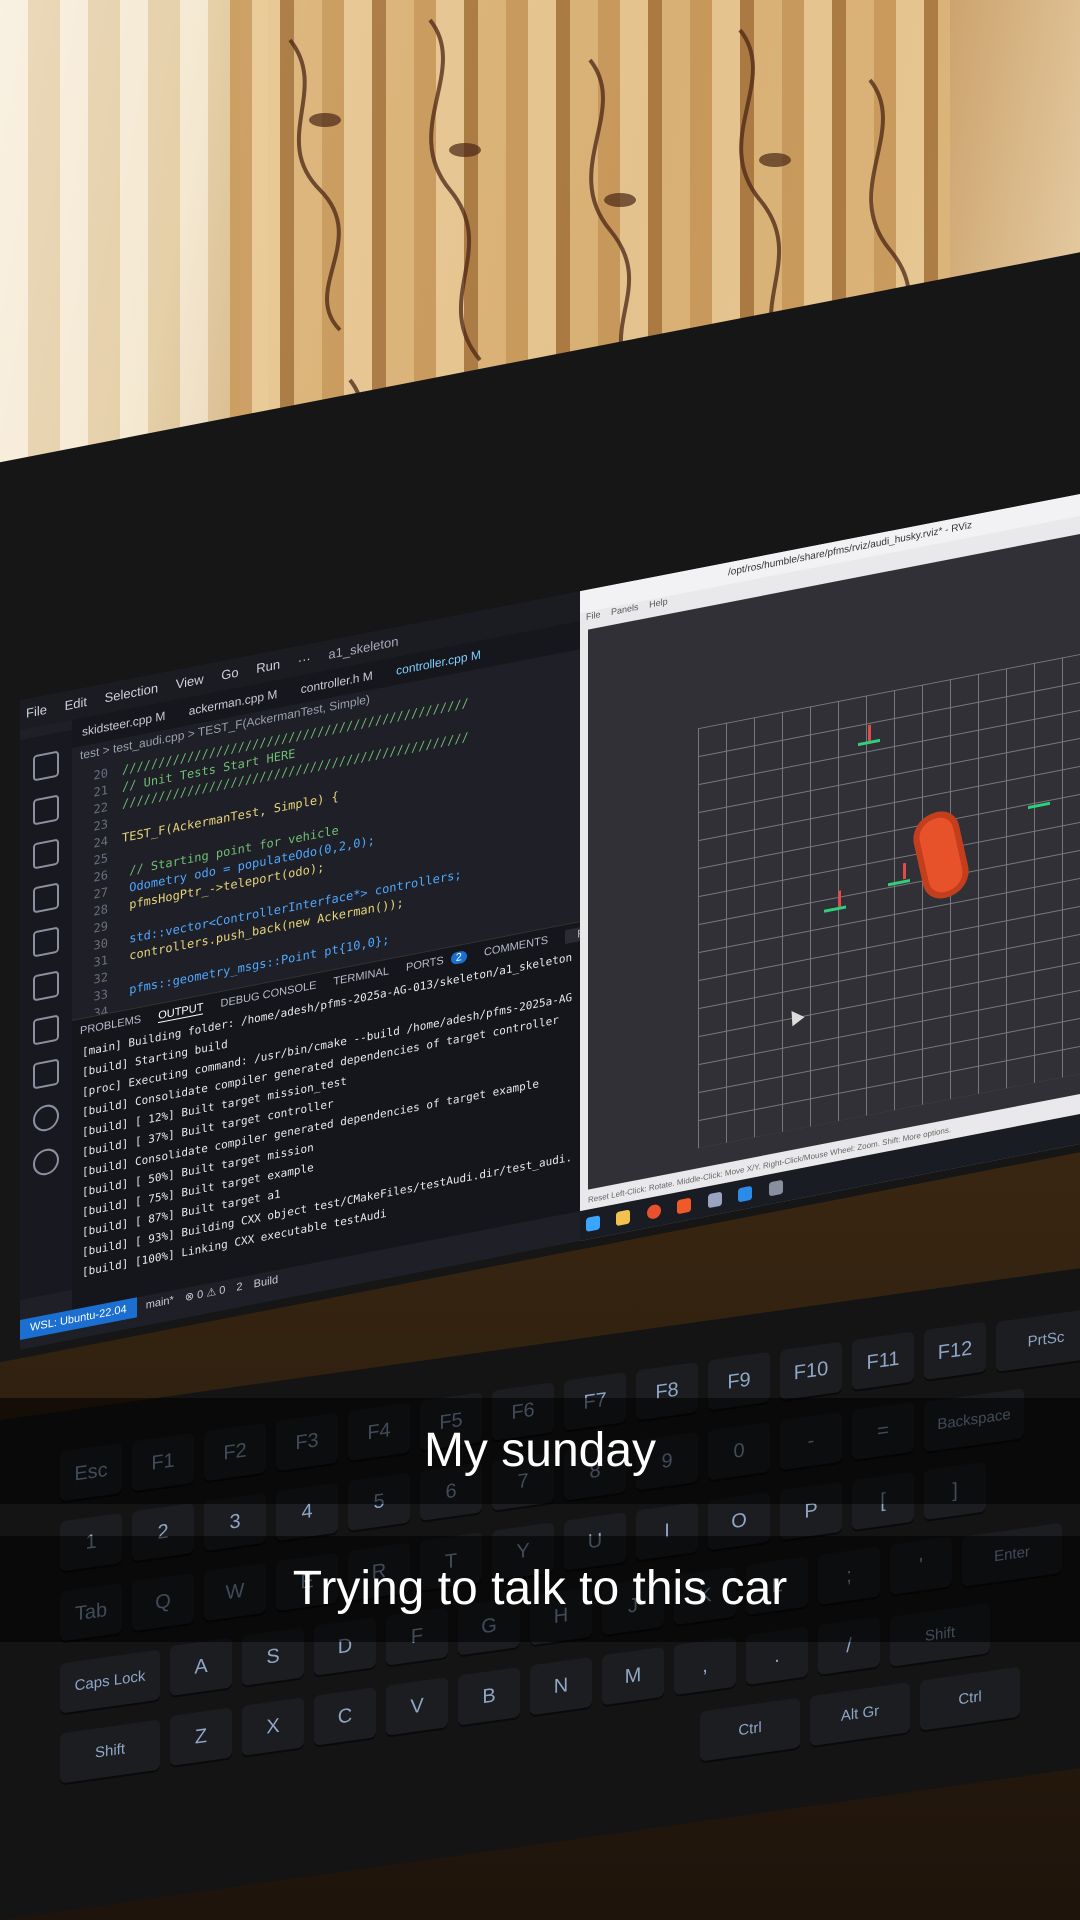 The image size is (1080, 1920). What do you see at coordinates (540, 1451) in the screenshot?
I see `caption-line-1: My sunday` at bounding box center [540, 1451].